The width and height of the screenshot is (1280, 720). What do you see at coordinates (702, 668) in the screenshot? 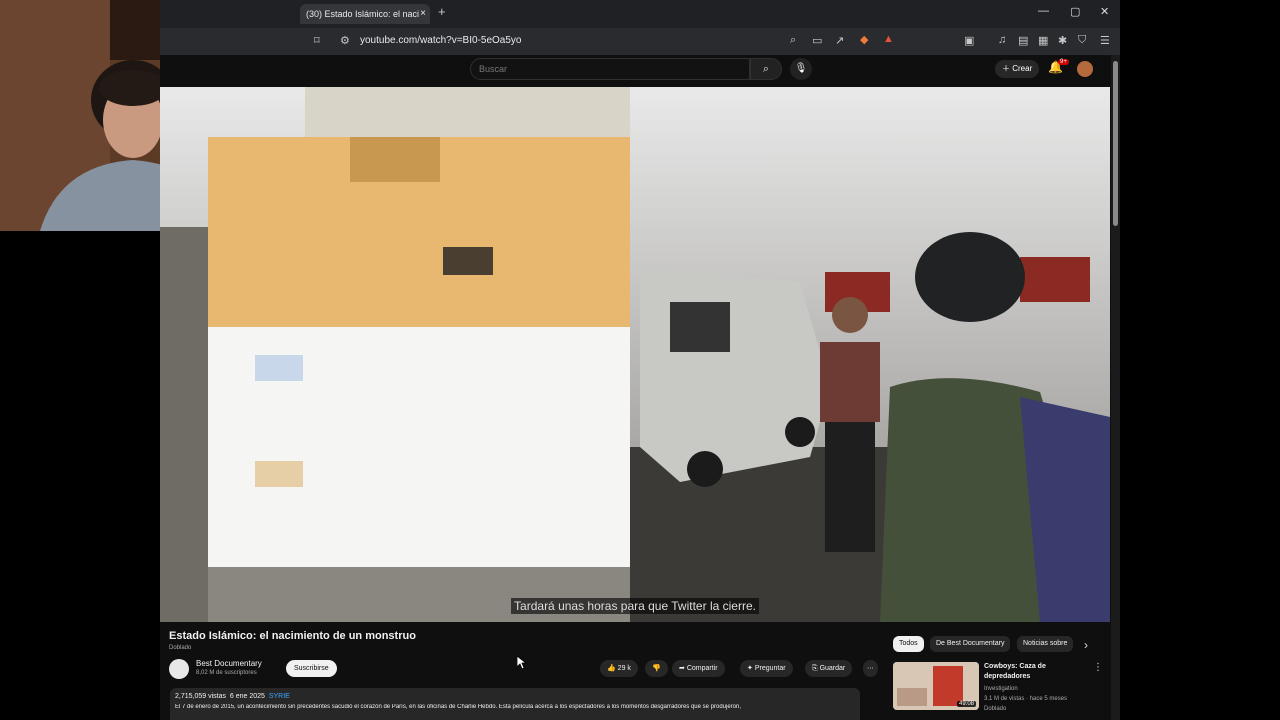
I see `share-label: Compartir` at bounding box center [702, 668].